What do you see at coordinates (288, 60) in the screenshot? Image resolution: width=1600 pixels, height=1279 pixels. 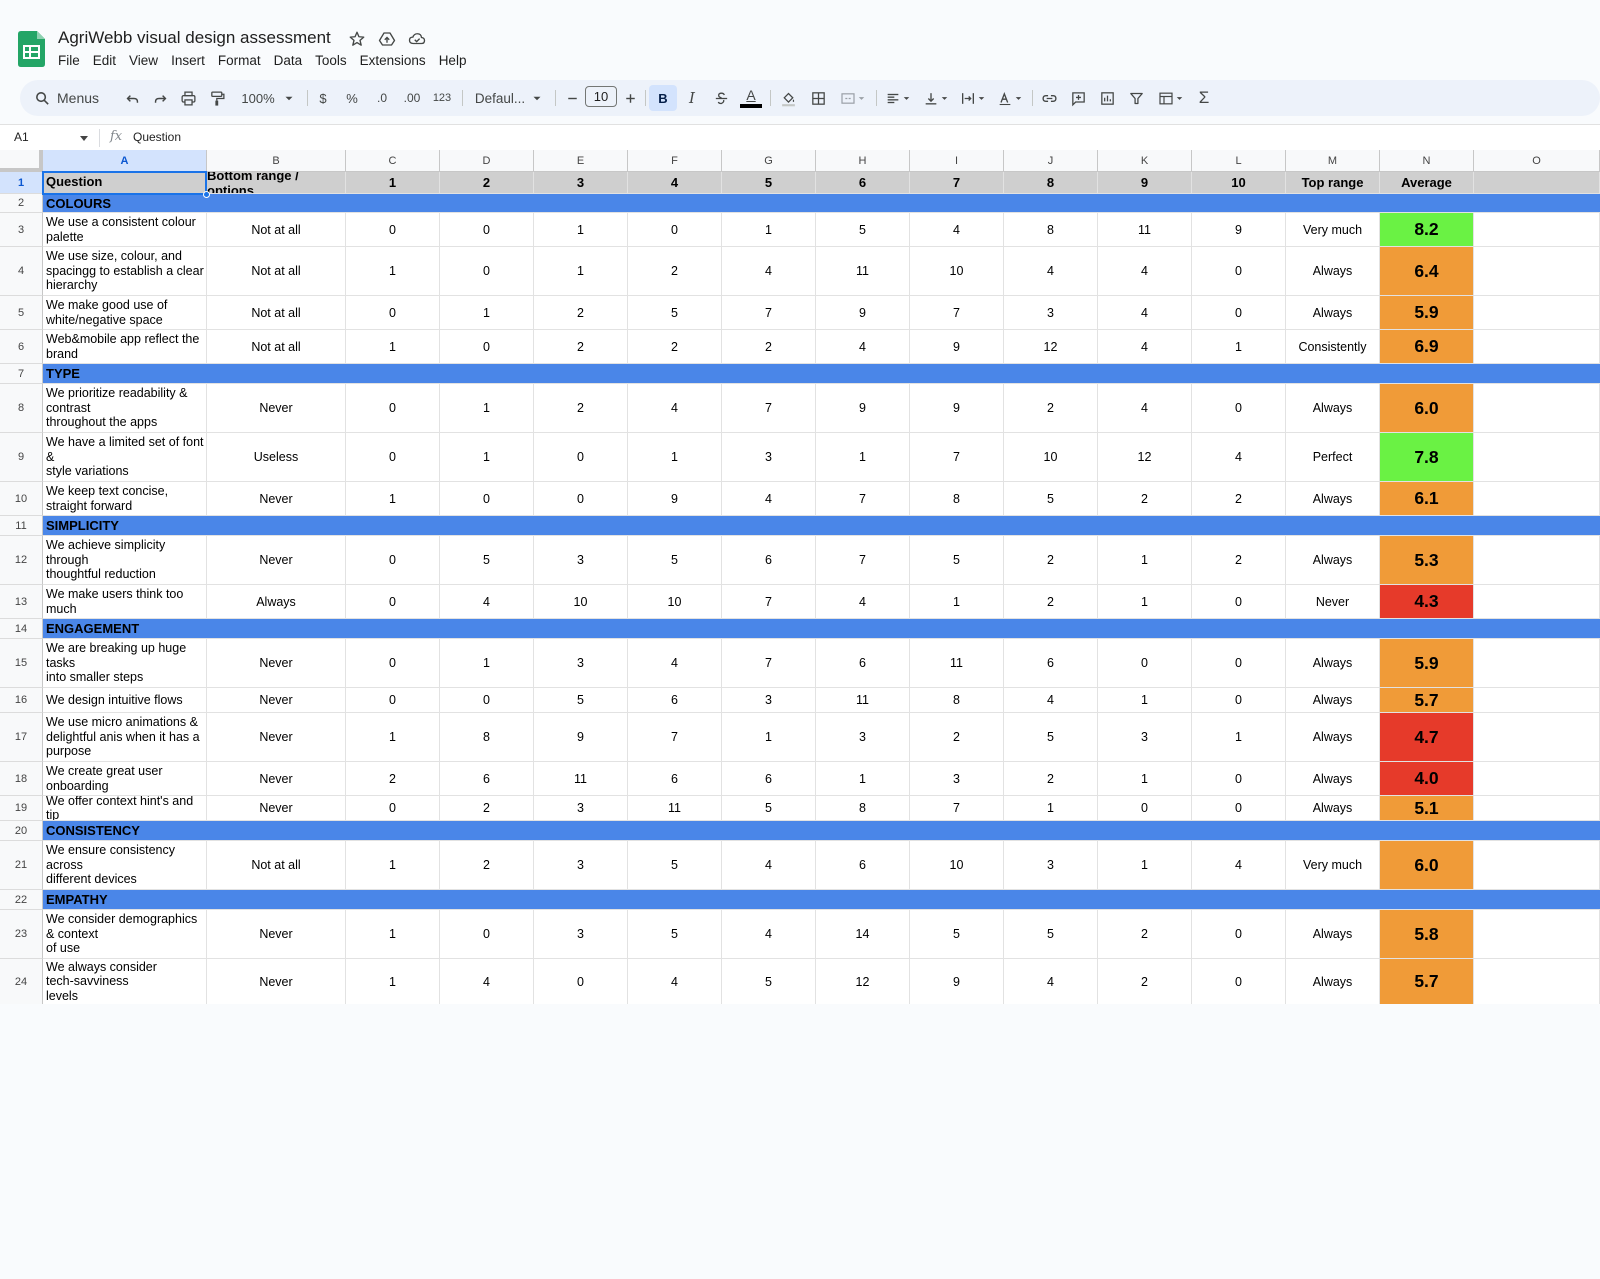 I see `menu-data: Data` at bounding box center [288, 60].